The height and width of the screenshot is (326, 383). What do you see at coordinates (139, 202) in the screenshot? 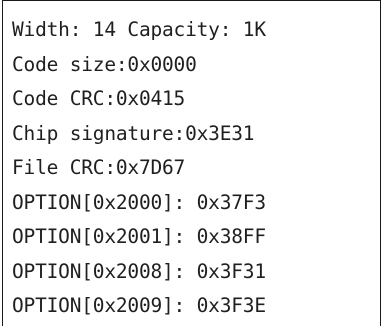
I see `option-2000-line: OPTION[0x2000]: 0x37F3` at bounding box center [139, 202].